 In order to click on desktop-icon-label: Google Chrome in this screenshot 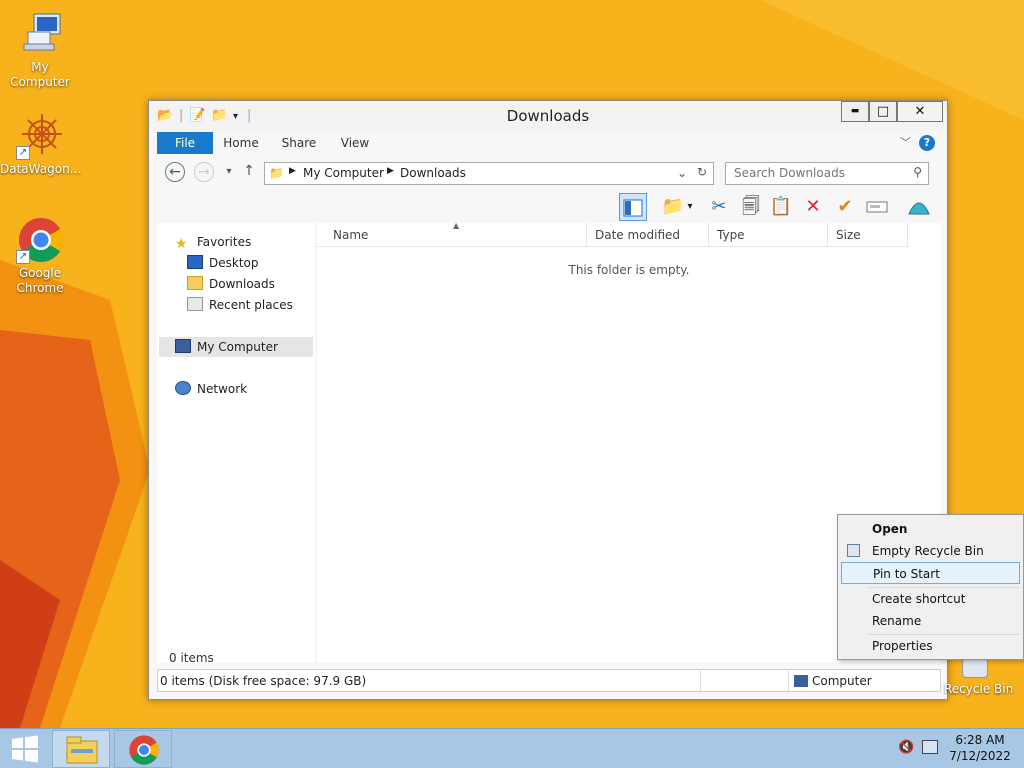, I will do `click(40, 280)`.